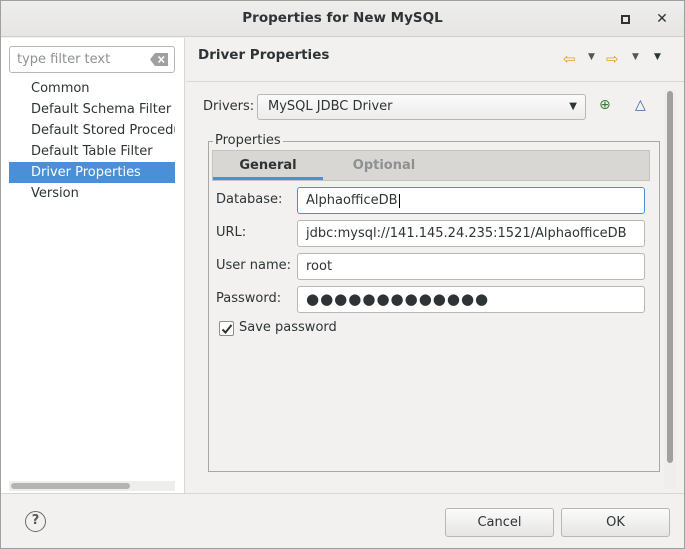 Image resolution: width=685 pixels, height=549 pixels. I want to click on sidebar-item-default-schema-filter: Default Schema Filter, so click(92, 109).